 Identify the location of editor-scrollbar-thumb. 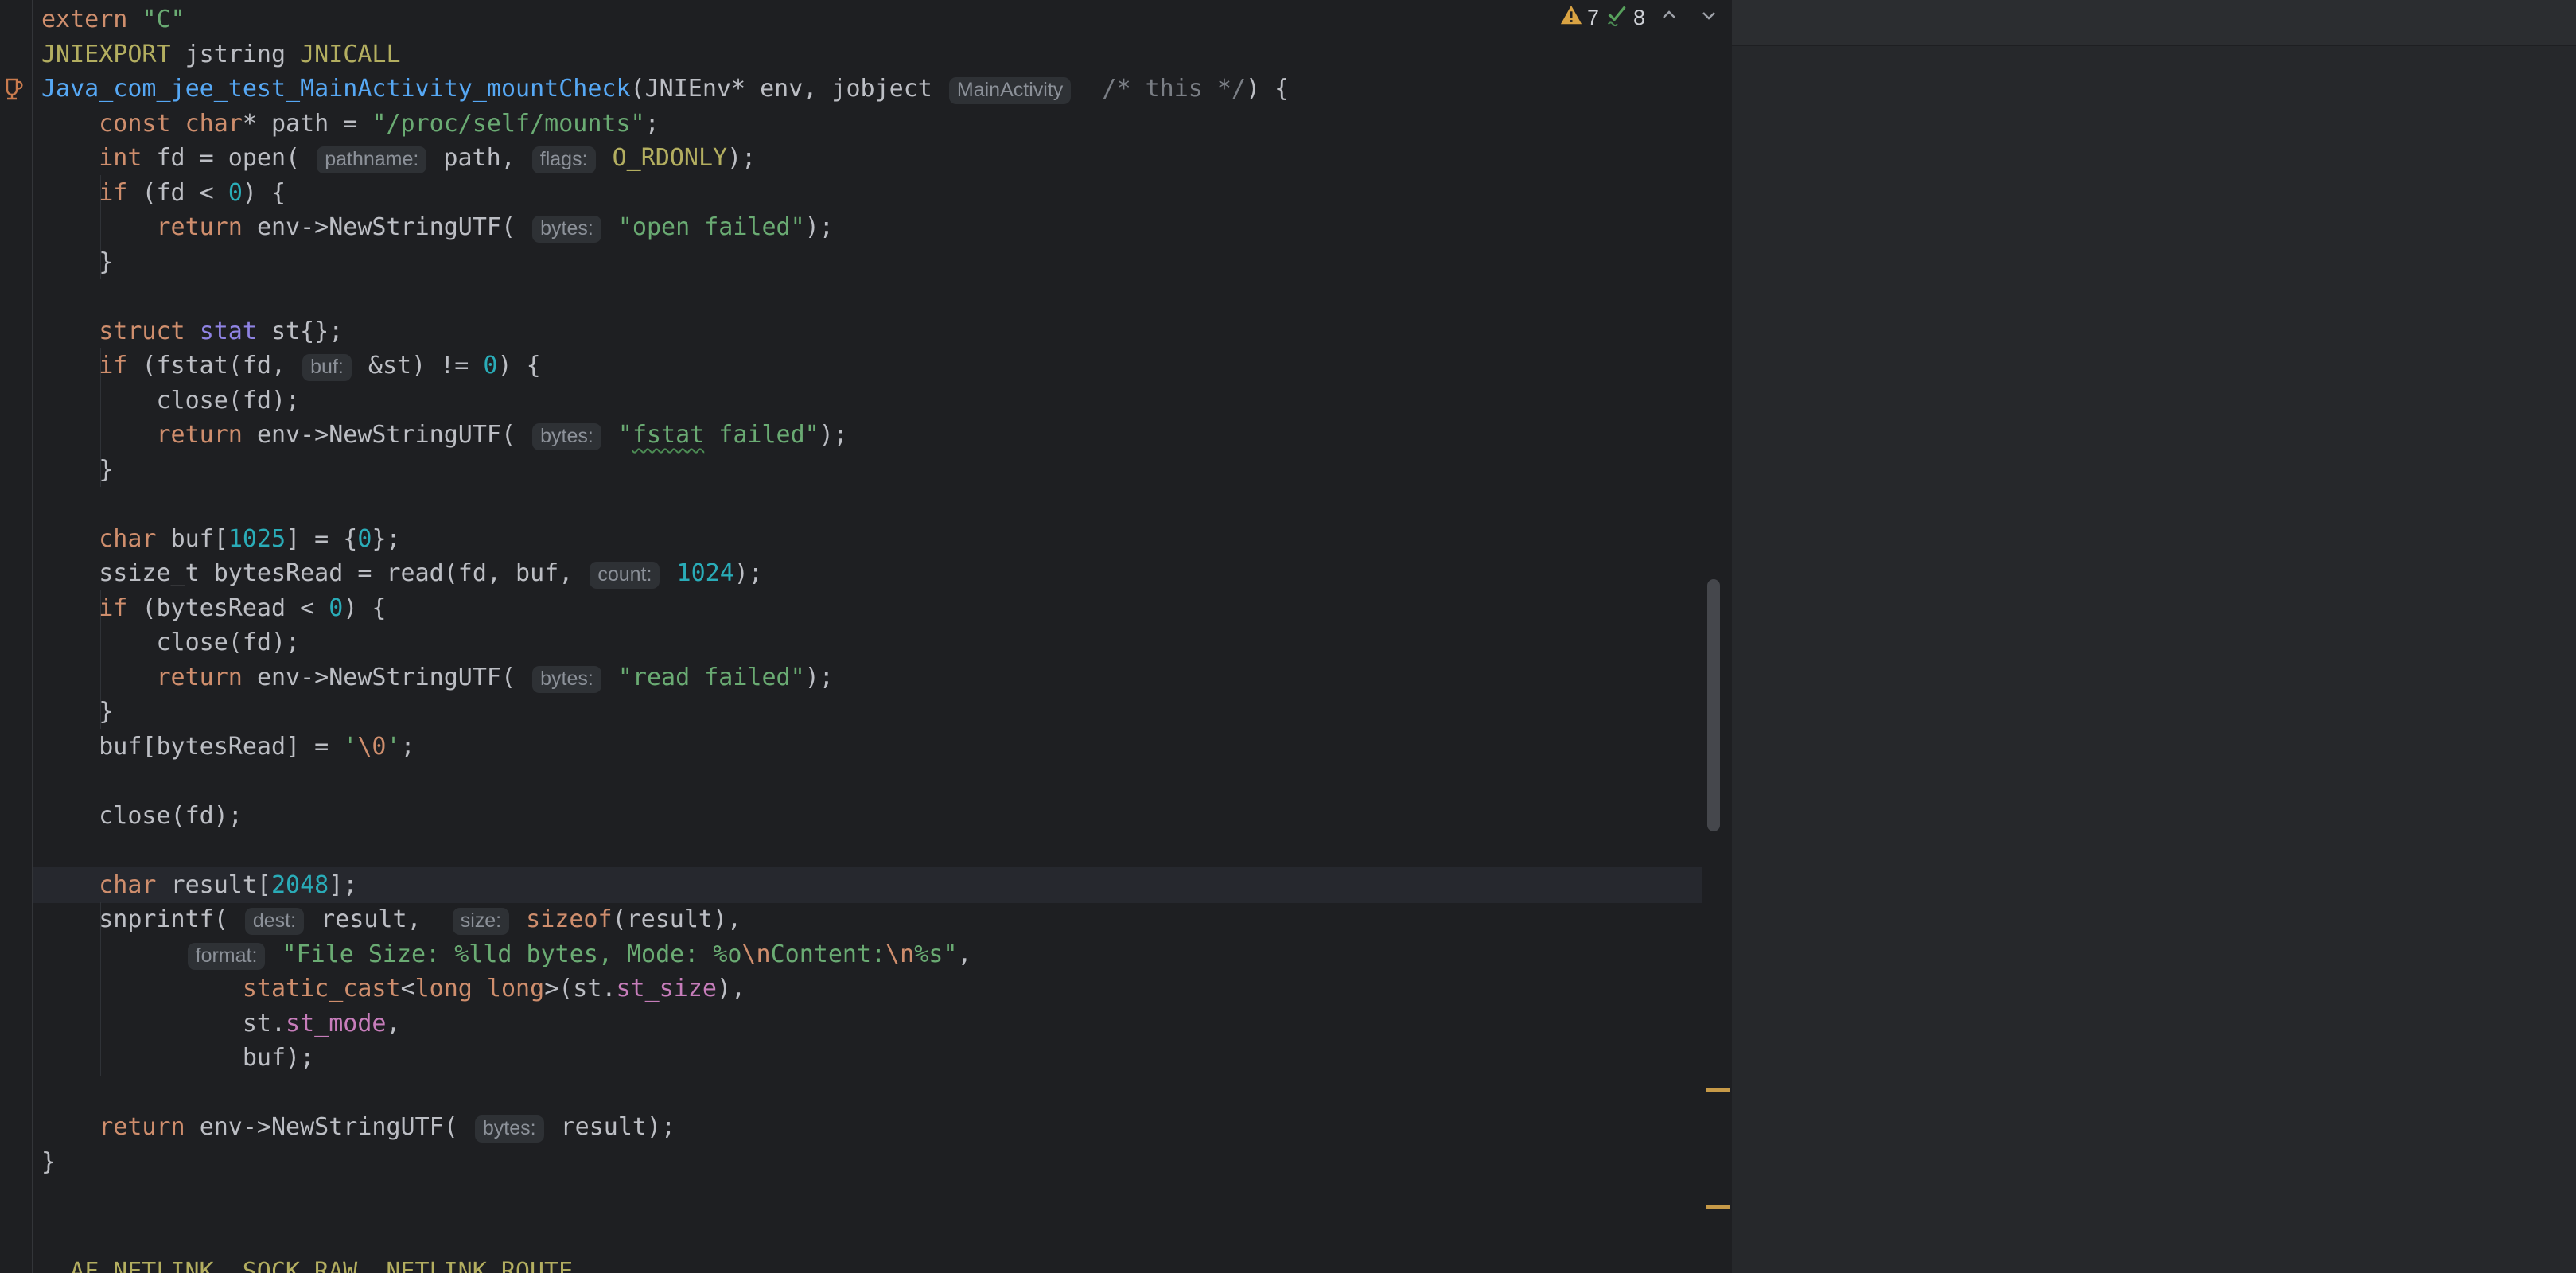
(1714, 705).